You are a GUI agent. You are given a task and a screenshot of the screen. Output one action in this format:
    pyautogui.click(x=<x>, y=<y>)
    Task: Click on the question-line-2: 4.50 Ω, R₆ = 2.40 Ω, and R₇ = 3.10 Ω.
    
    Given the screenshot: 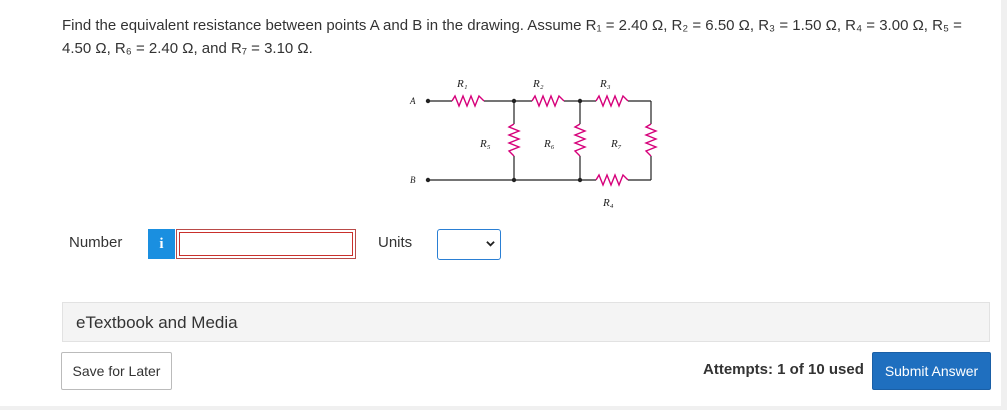 What is the action you would take?
    pyautogui.click(x=187, y=48)
    